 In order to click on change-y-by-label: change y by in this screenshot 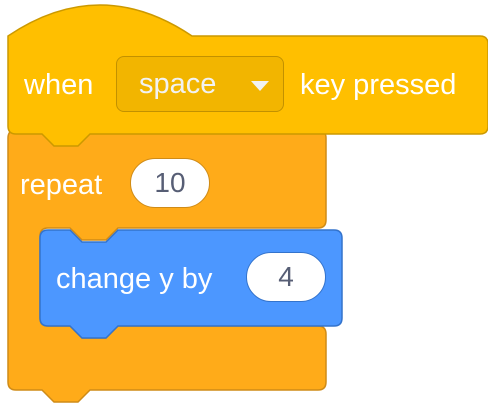, I will do `click(134, 279)`.